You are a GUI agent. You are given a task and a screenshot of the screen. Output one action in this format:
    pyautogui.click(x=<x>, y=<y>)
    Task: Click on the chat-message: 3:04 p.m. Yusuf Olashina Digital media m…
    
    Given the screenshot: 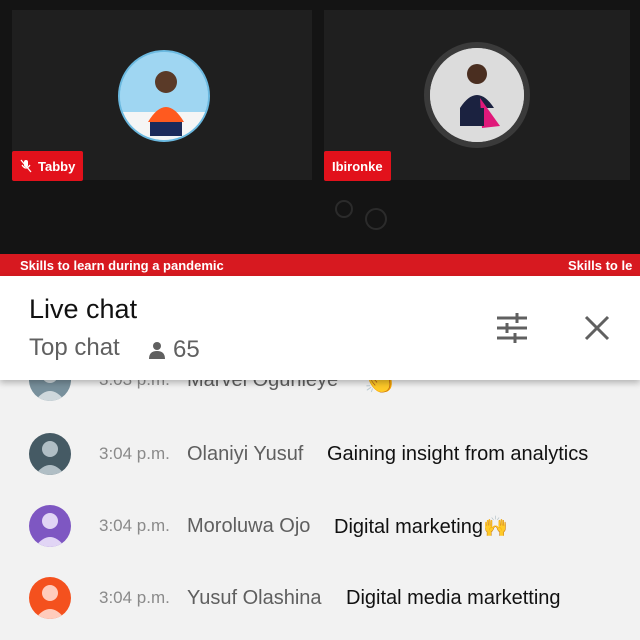 What is the action you would take?
    pyautogui.click(x=320, y=598)
    